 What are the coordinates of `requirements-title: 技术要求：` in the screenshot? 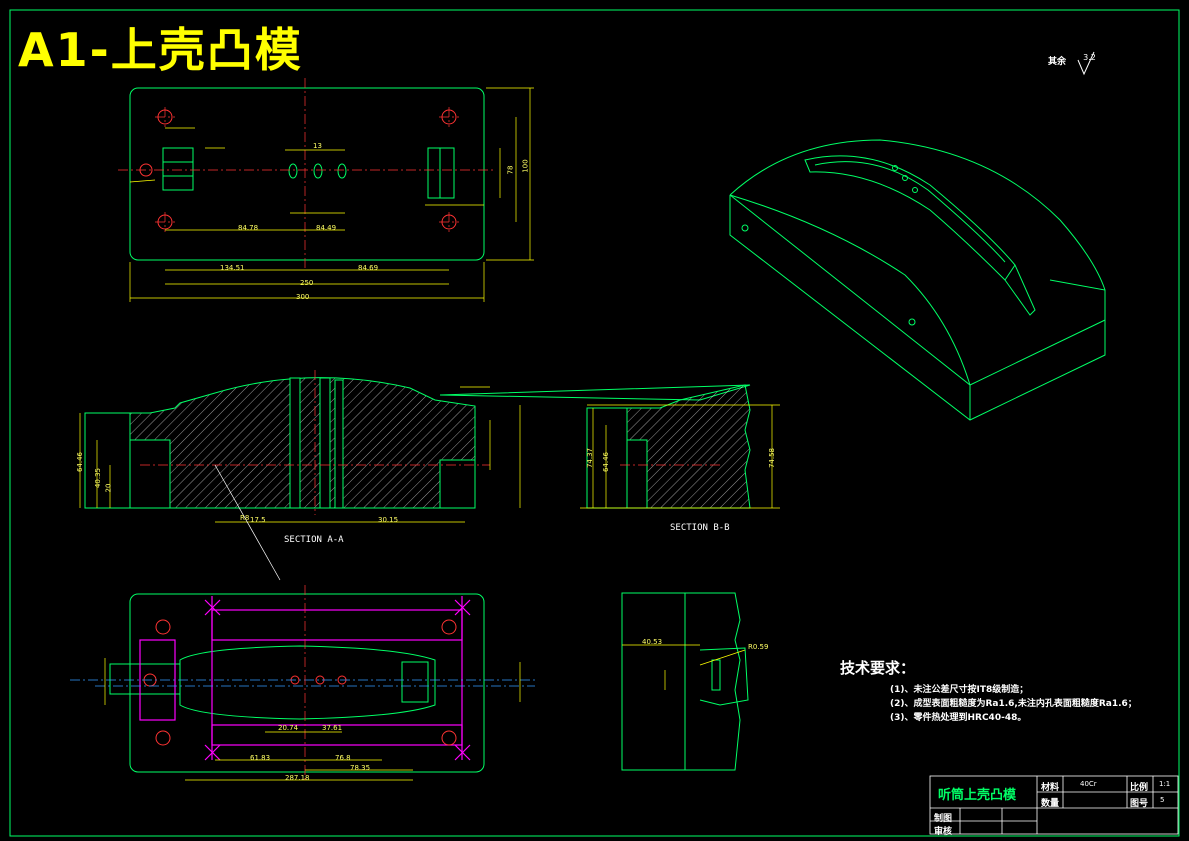 It's located at (878, 668).